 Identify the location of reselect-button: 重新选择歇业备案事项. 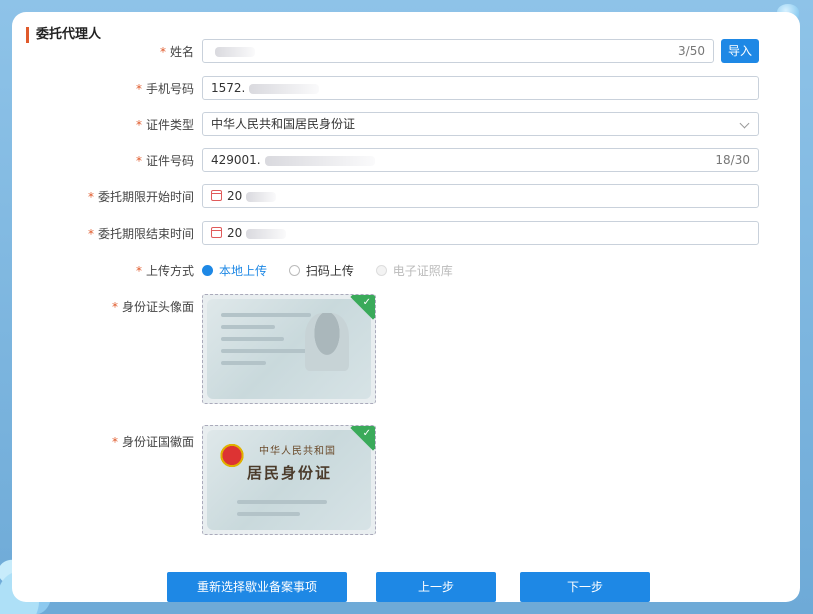
(257, 587).